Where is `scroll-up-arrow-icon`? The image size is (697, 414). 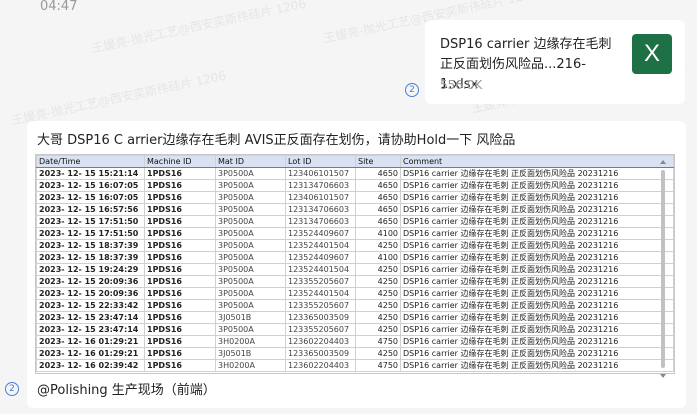 scroll-up-arrow-icon is located at coordinates (663, 162).